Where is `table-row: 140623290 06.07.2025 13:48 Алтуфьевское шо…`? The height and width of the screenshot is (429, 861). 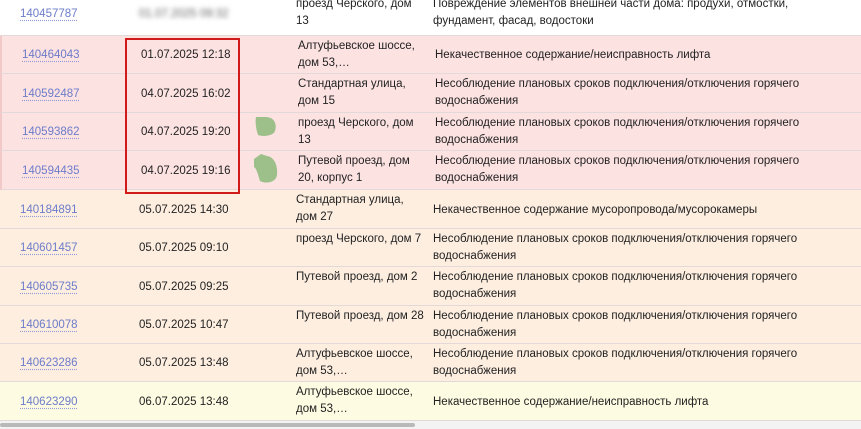 table-row: 140623290 06.07.2025 13:48 Алтуфьевское шо… is located at coordinates (430, 401).